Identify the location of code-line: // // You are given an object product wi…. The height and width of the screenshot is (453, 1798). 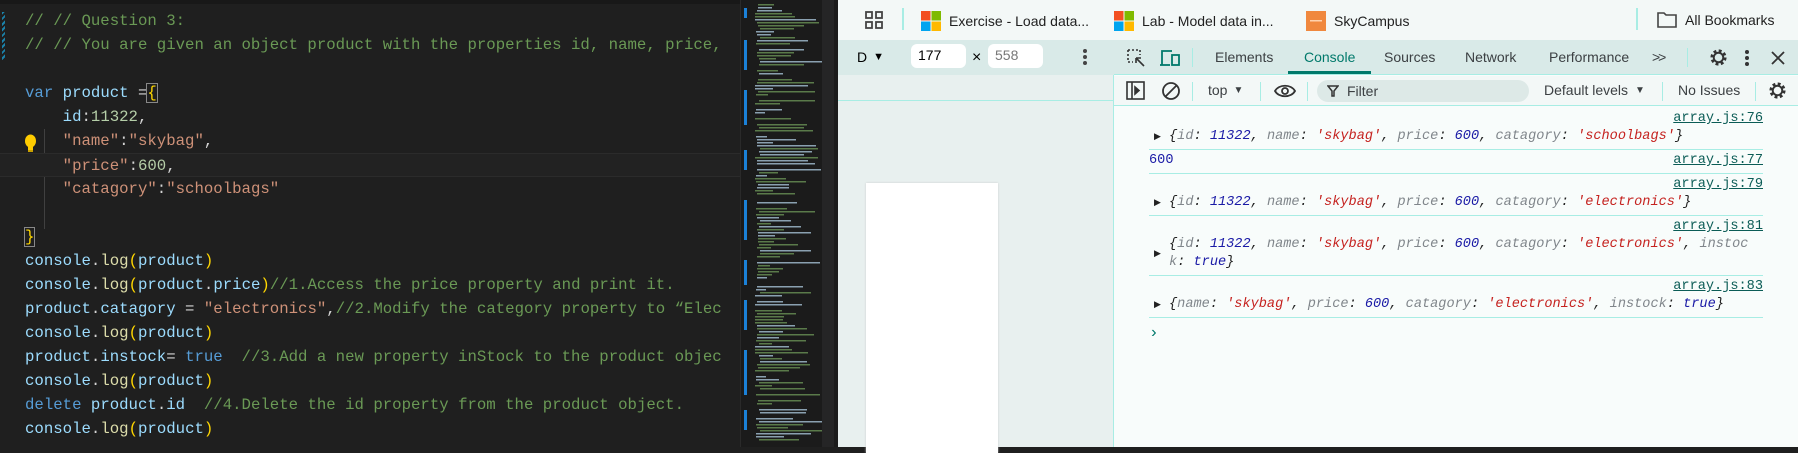
(382, 45).